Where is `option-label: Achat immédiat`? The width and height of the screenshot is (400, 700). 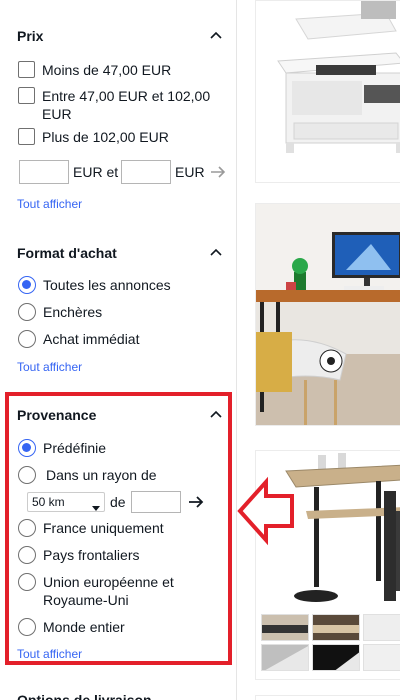 option-label: Achat immédiat is located at coordinates (91, 339).